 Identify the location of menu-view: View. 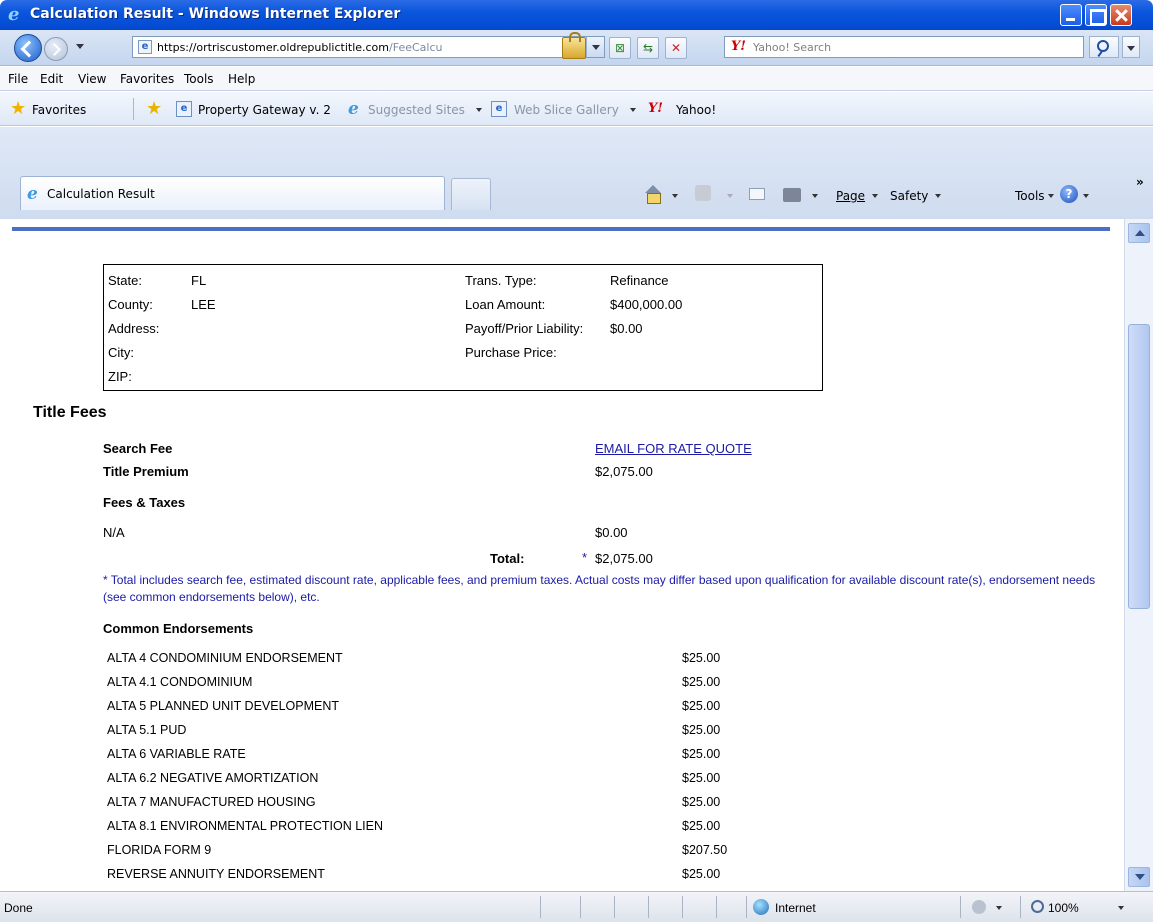
(92, 79).